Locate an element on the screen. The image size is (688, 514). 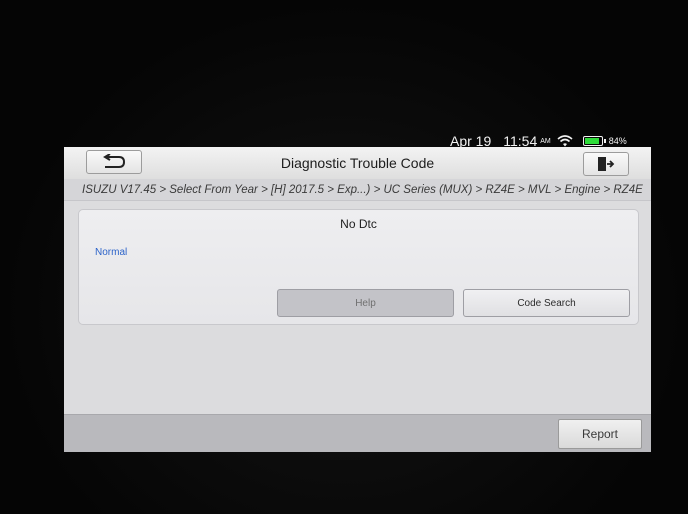
page-title: Diagnostic Trouble Code is located at coordinates (357, 163).